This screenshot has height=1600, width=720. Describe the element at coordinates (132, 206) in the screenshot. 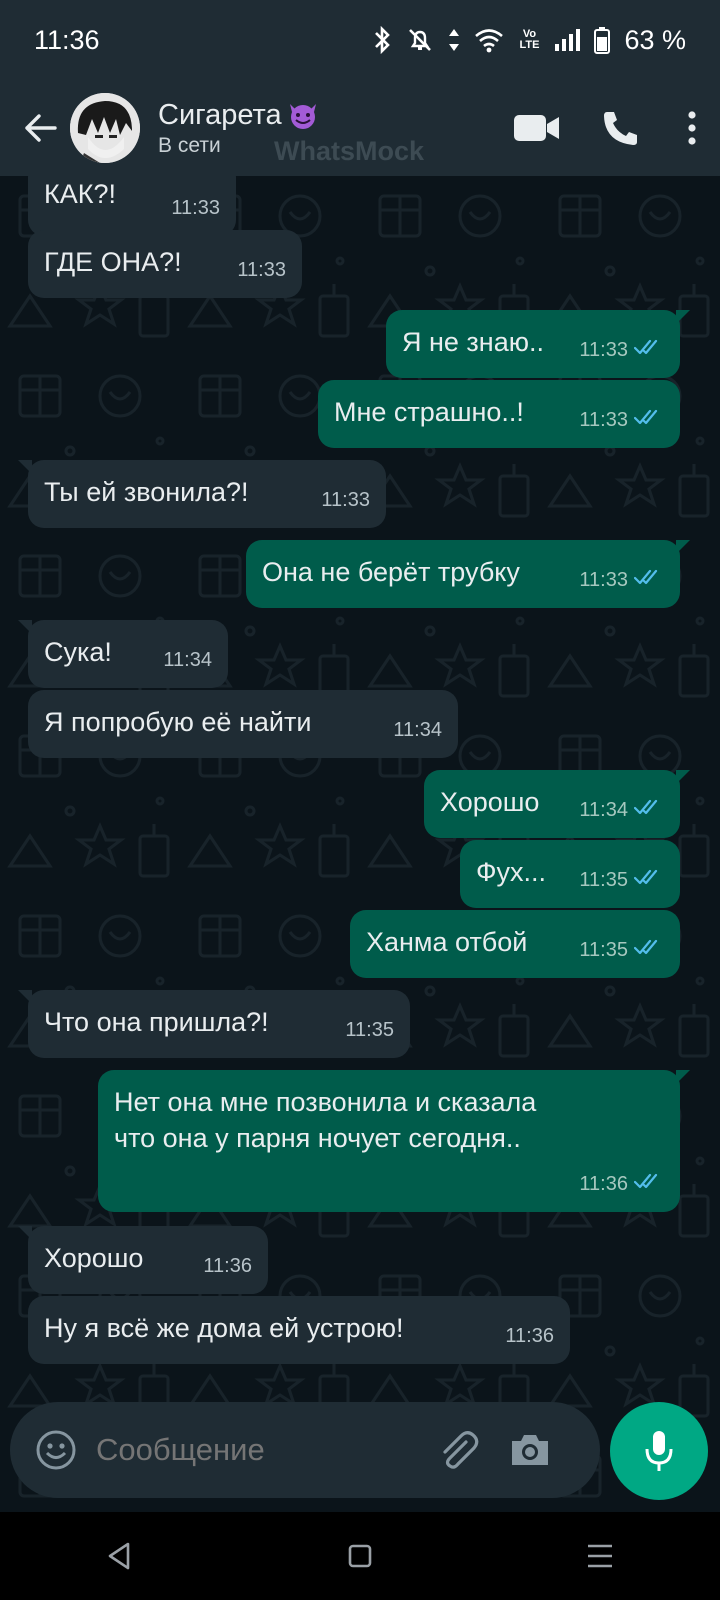

I see `incoming-message-bubble: КАК?! 11:33` at that location.